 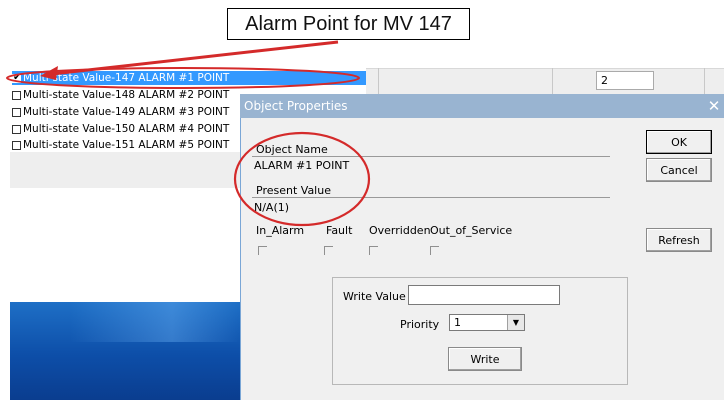 What do you see at coordinates (126, 112) in the screenshot?
I see `list-item-label: Multi-state Value-149 ALARM #3 POINT` at bounding box center [126, 112].